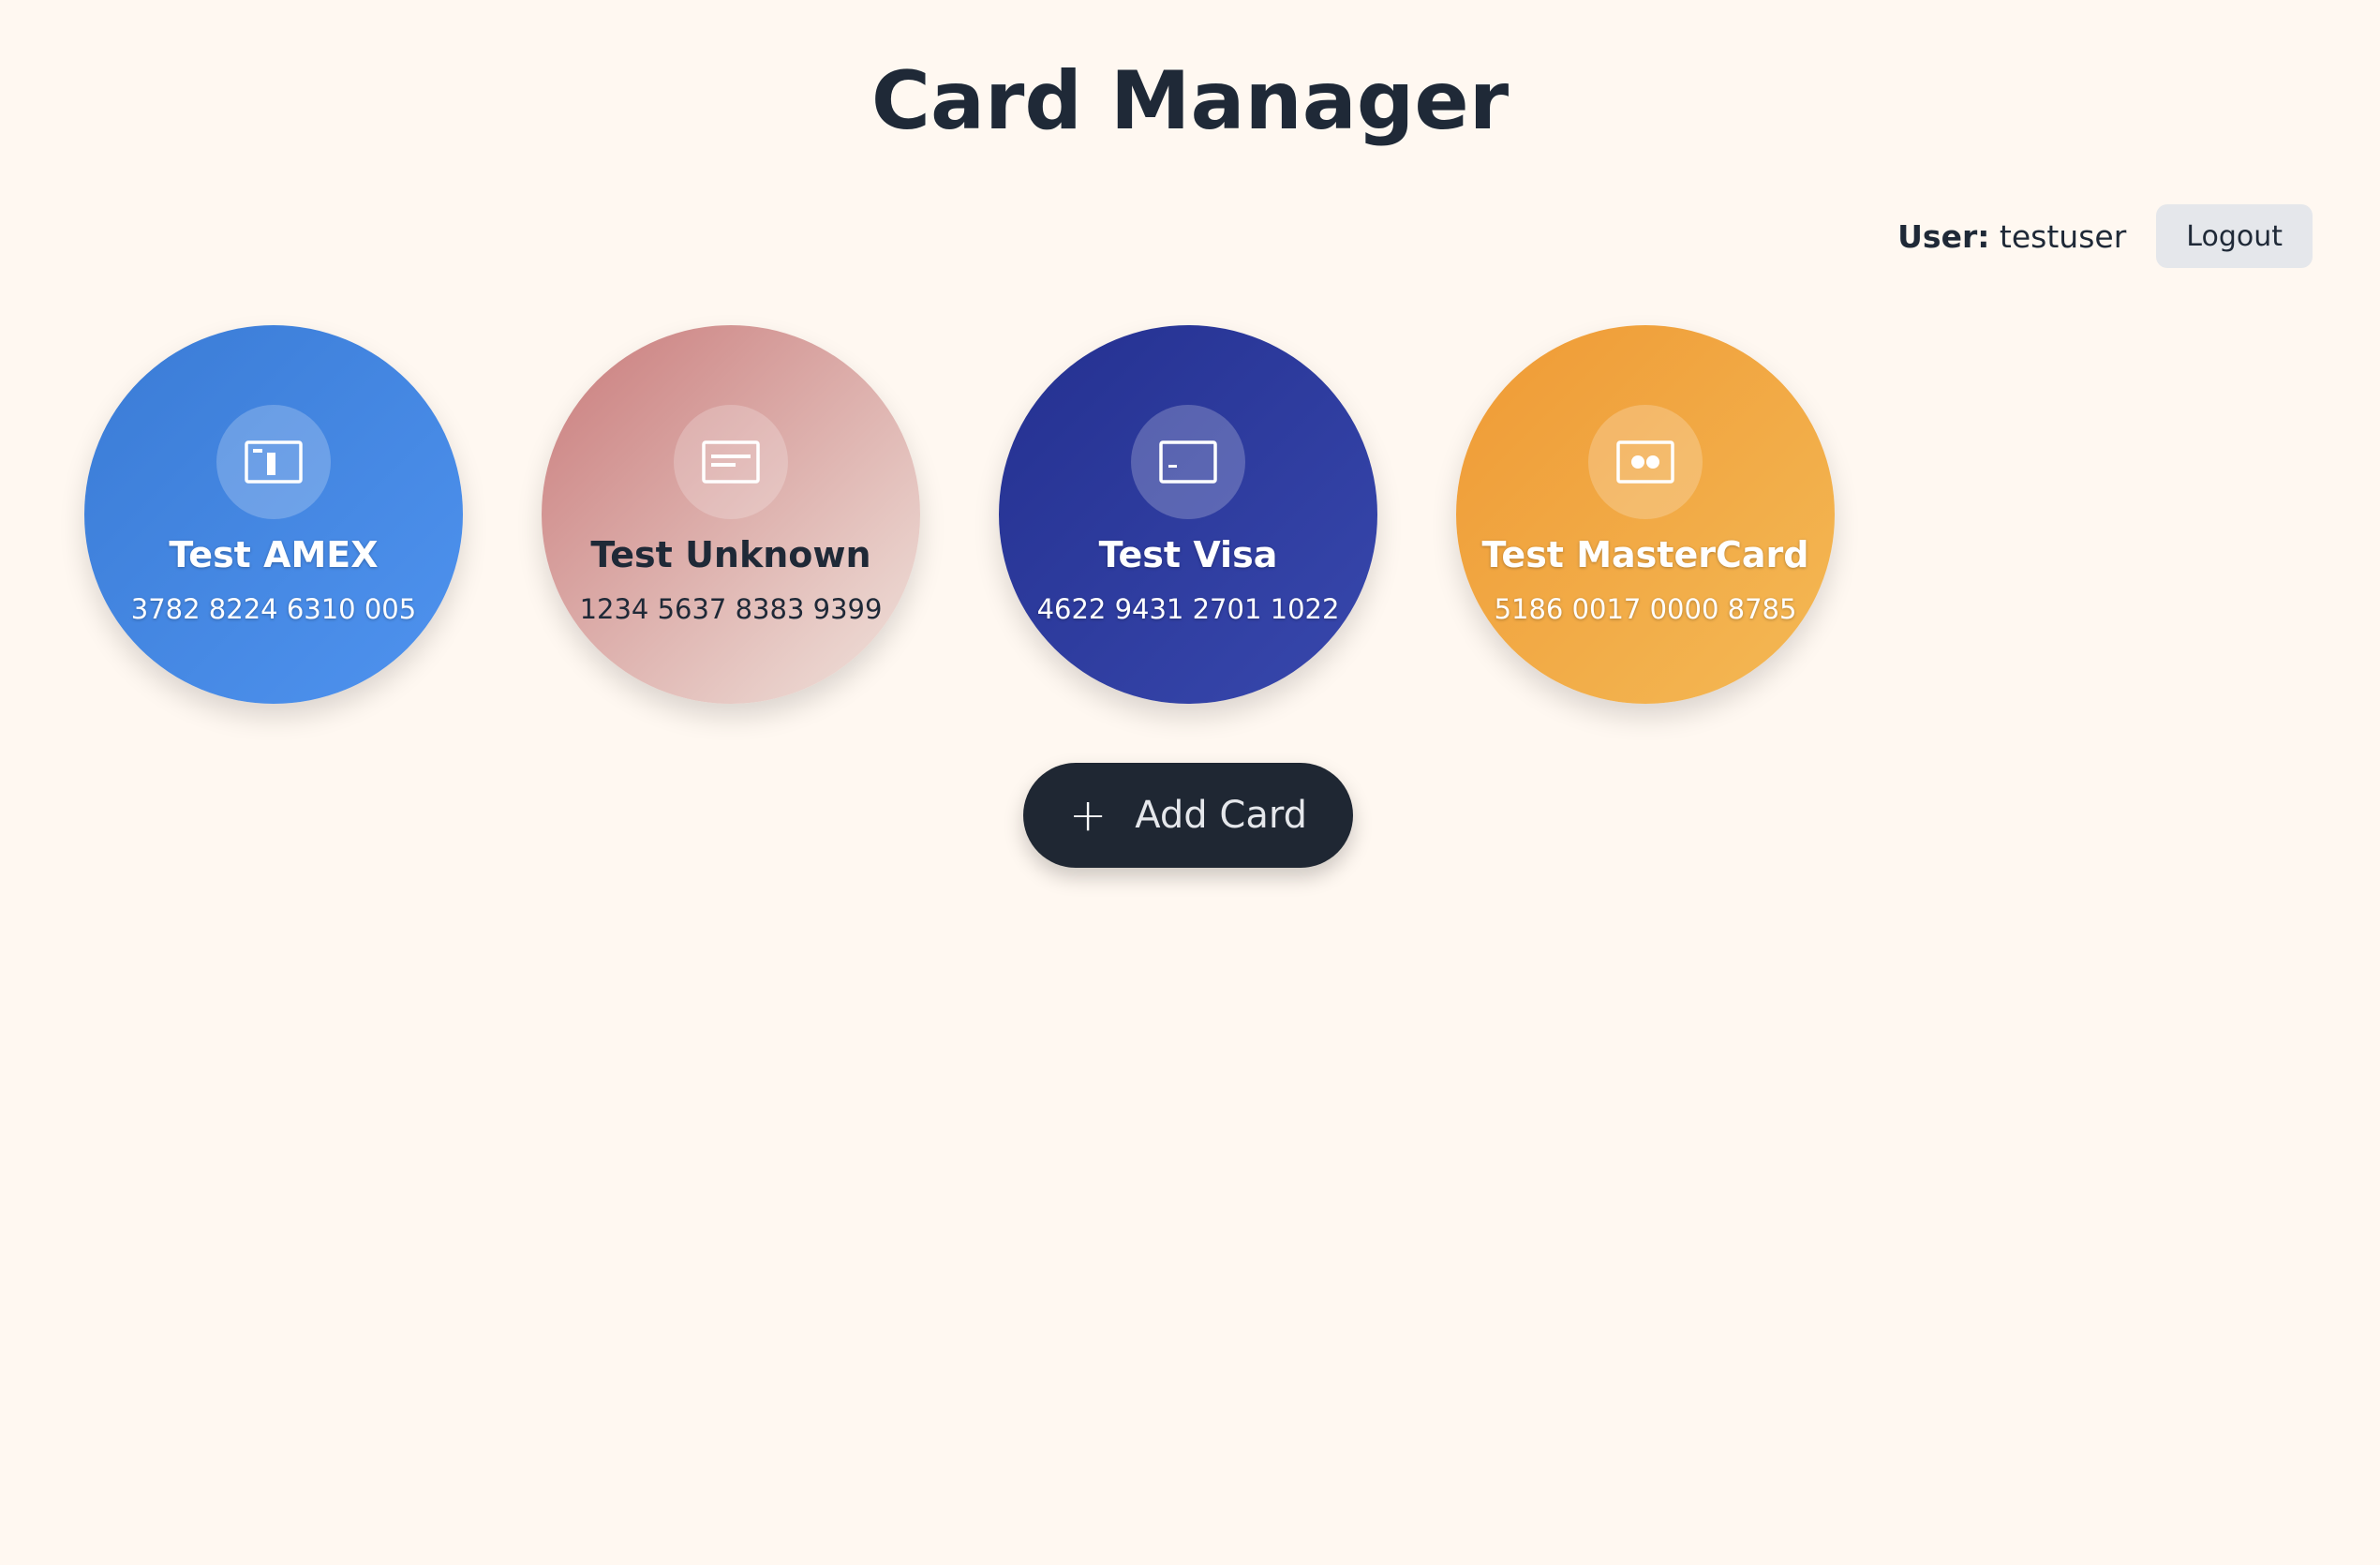  Describe the element at coordinates (1088, 815) in the screenshot. I see `plus-icon: +` at that location.